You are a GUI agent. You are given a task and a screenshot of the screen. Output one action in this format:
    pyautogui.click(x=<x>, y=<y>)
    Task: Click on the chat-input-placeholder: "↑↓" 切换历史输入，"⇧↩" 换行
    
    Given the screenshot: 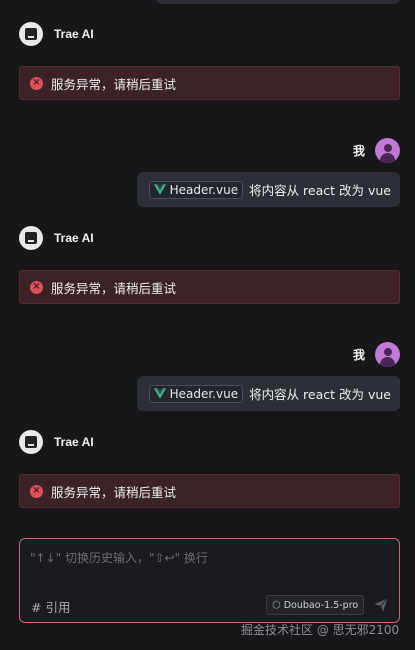 What is the action you would take?
    pyautogui.click(x=119, y=557)
    